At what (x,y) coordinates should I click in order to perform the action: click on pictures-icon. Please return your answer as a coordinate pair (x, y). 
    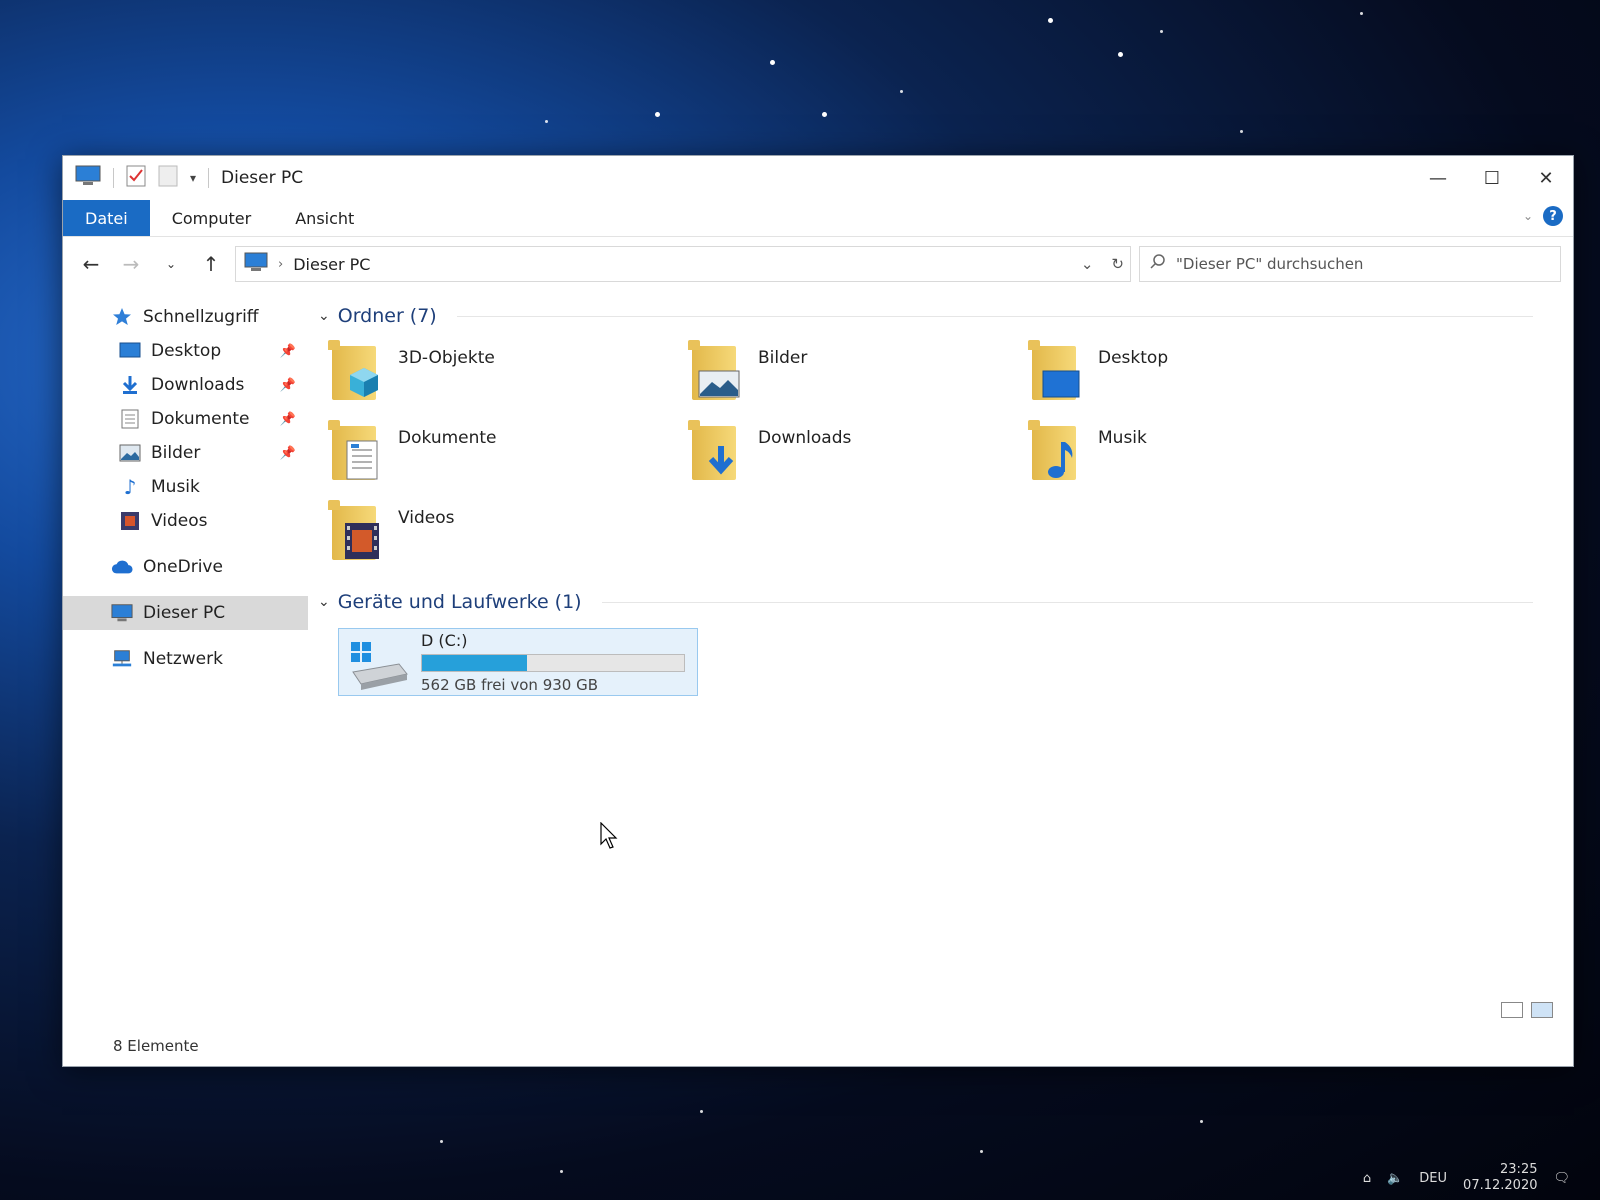
    Looking at the image, I should click on (718, 372).